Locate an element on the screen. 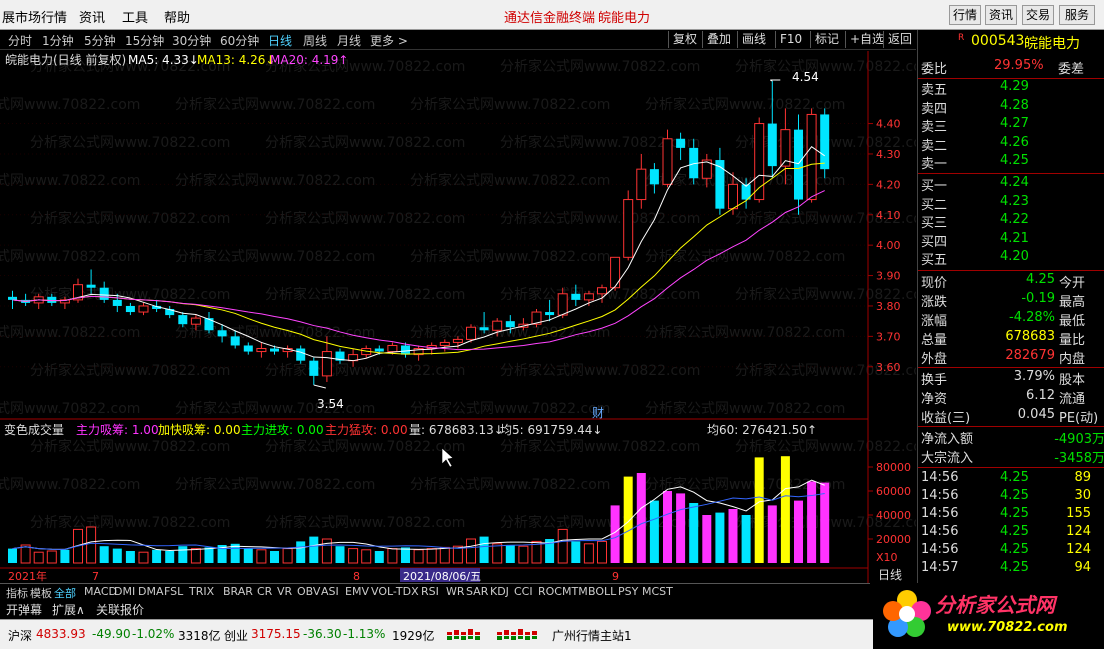  indicator-tab: WR is located at coordinates (455, 591).